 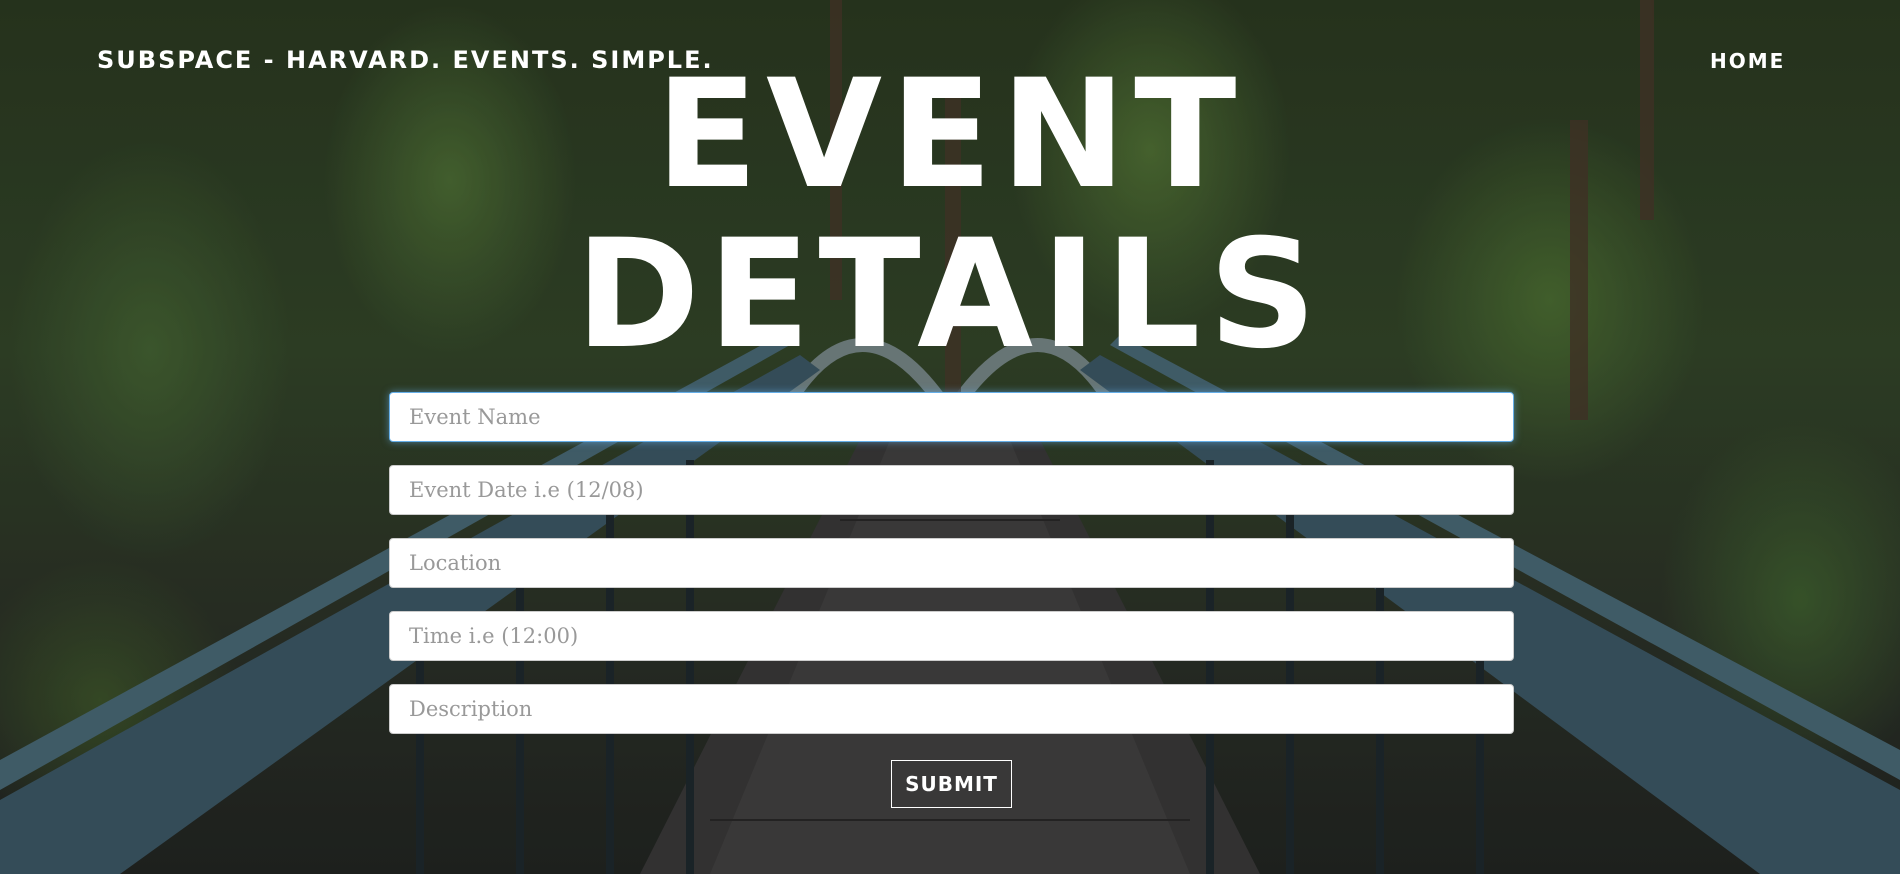 What do you see at coordinates (951, 563) in the screenshot?
I see `location-input` at bounding box center [951, 563].